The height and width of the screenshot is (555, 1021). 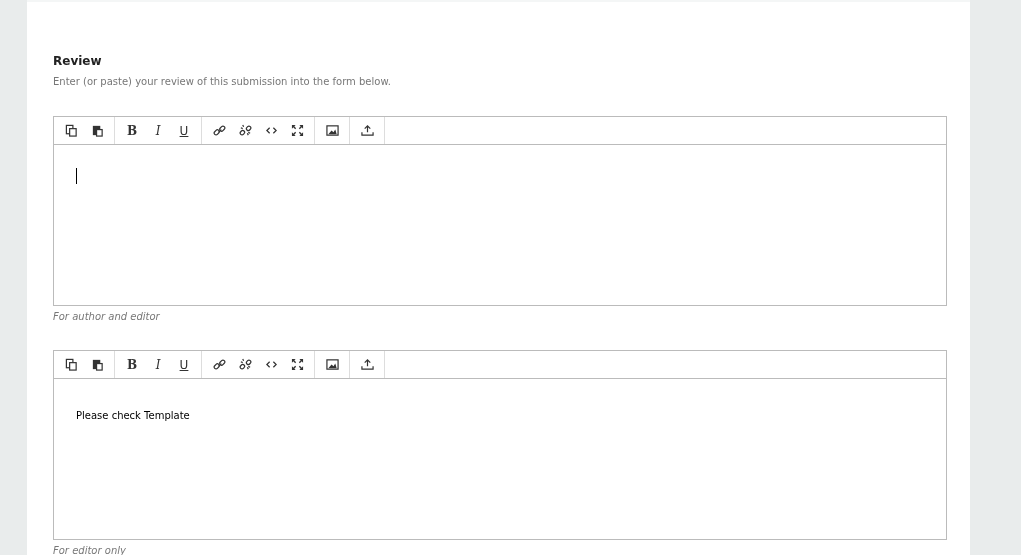 What do you see at coordinates (133, 416) in the screenshot?
I see `editor-text: Please check Template` at bounding box center [133, 416].